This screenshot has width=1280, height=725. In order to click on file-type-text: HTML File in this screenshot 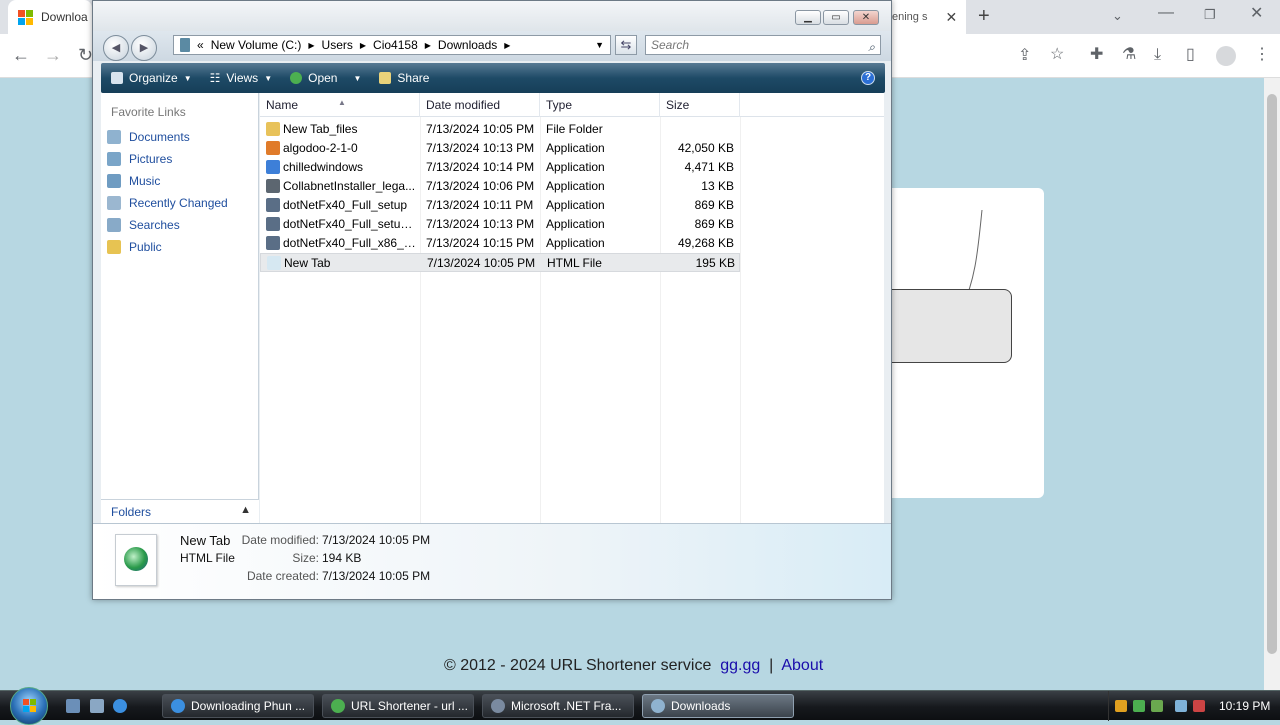, I will do `click(574, 263)`.